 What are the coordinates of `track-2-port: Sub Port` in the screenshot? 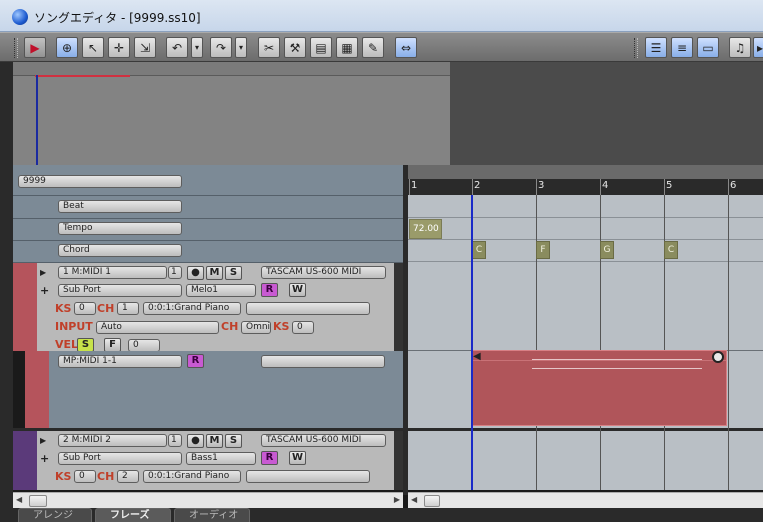 It's located at (120, 458).